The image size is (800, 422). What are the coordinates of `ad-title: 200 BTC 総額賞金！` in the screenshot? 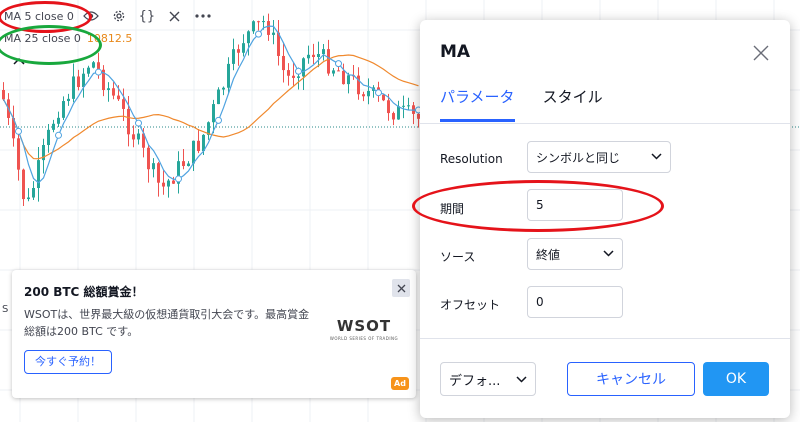 It's located at (84, 292).